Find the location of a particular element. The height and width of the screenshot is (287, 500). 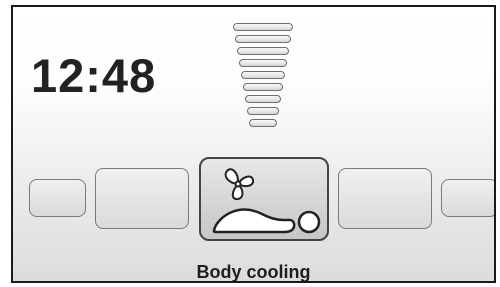

mode-tile-right is located at coordinates (385, 198).